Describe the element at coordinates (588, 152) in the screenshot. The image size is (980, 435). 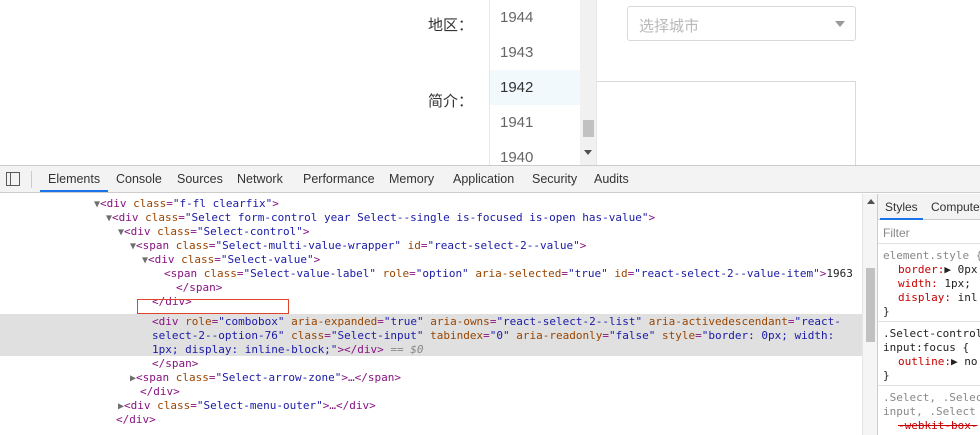
I see `scroll-down-arrow-icon` at that location.